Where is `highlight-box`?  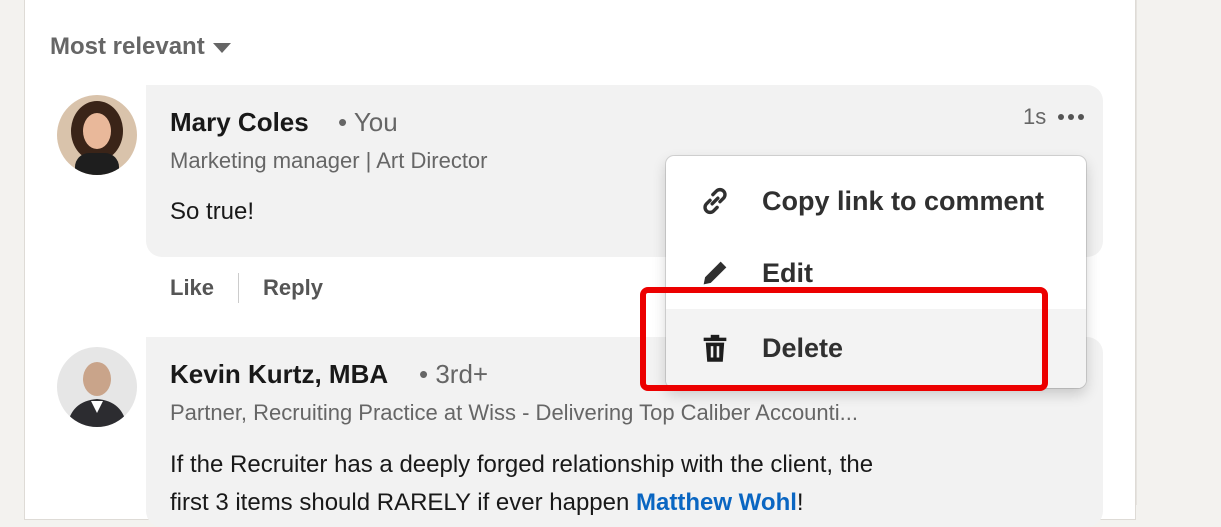
highlight-box is located at coordinates (844, 339).